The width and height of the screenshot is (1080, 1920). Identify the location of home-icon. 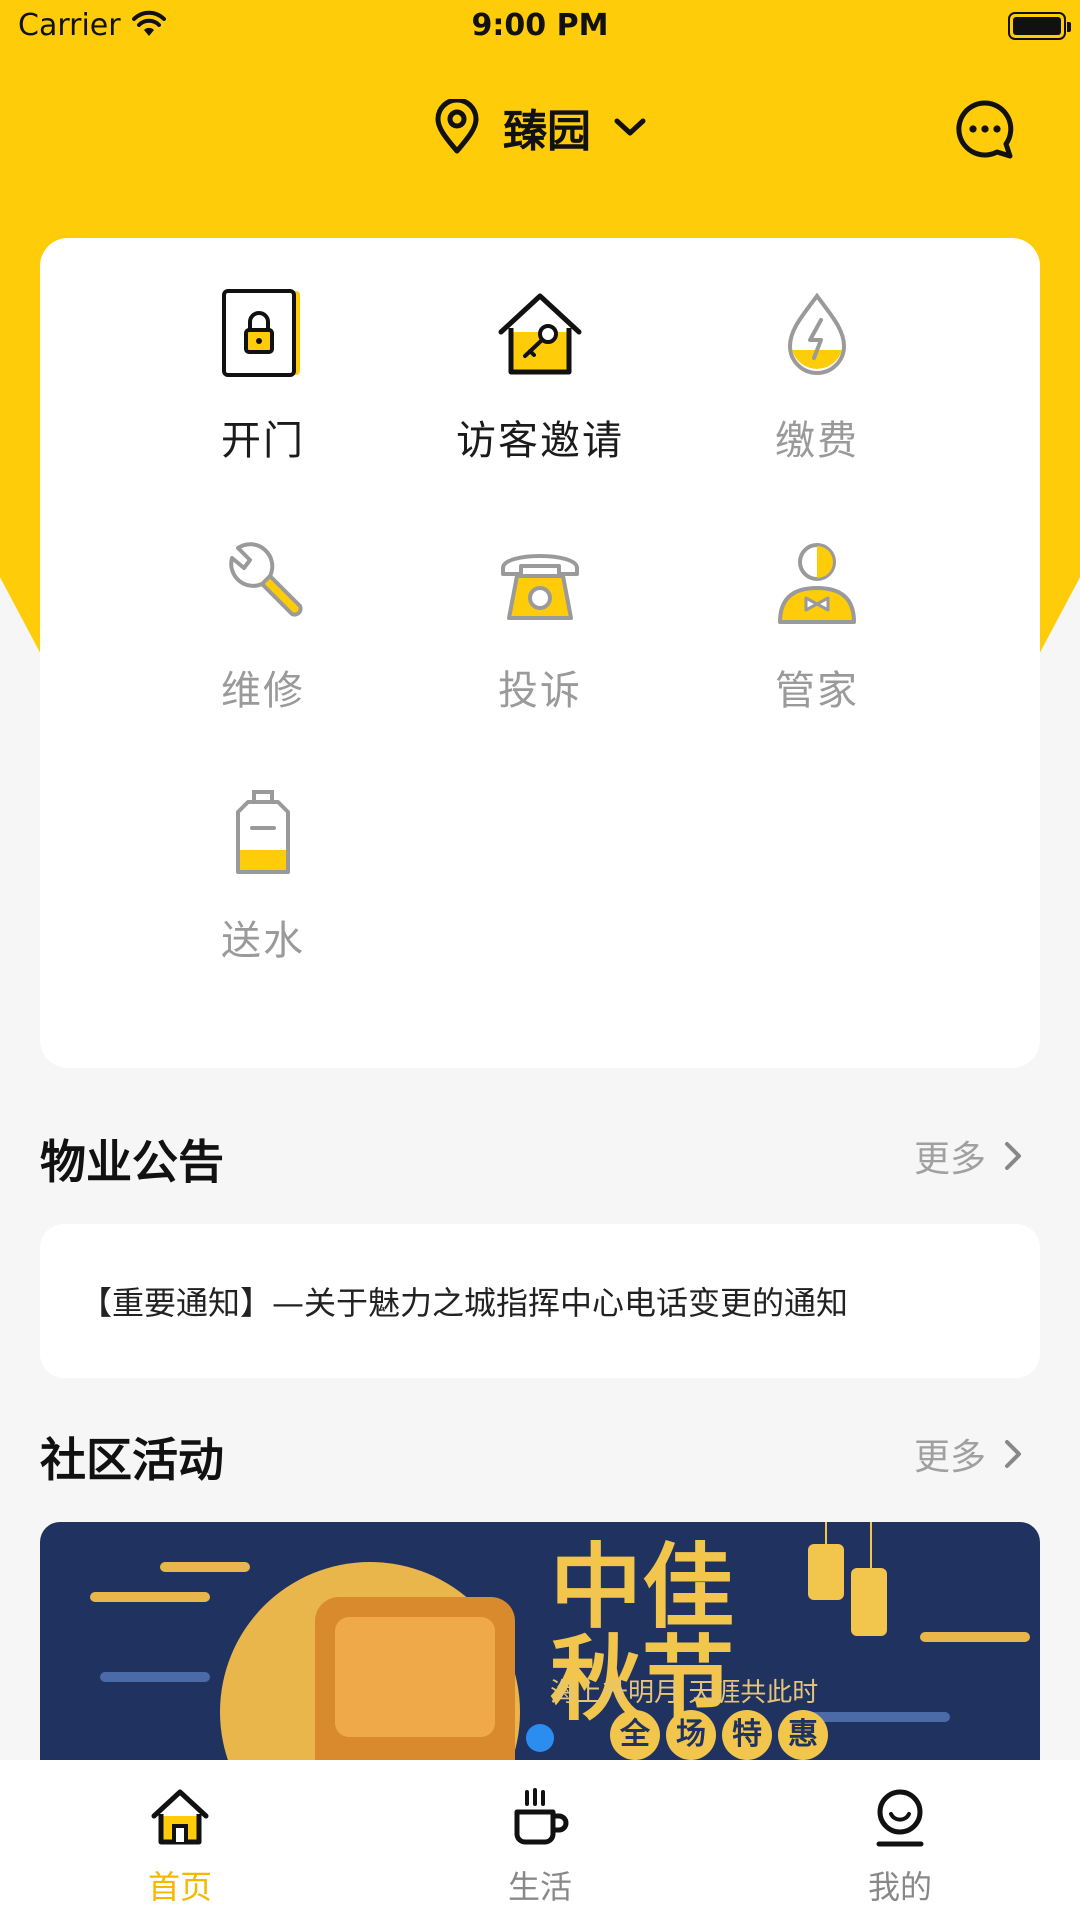
(180, 1817).